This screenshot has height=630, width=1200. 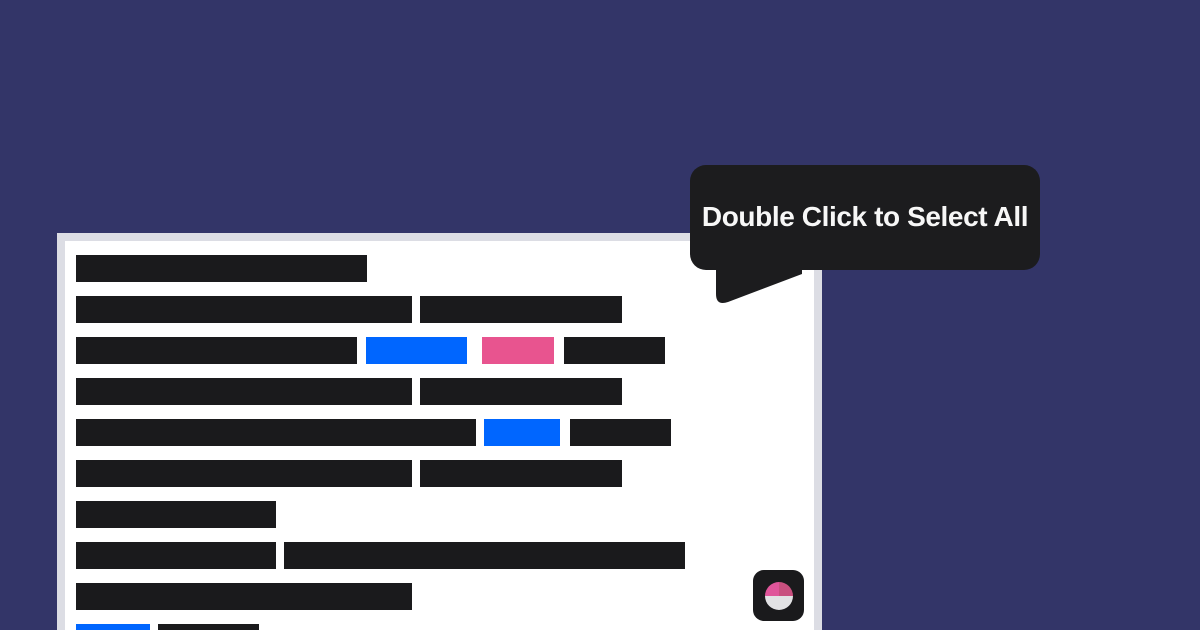 I want to click on logo-slice-bottom, so click(x=778, y=602).